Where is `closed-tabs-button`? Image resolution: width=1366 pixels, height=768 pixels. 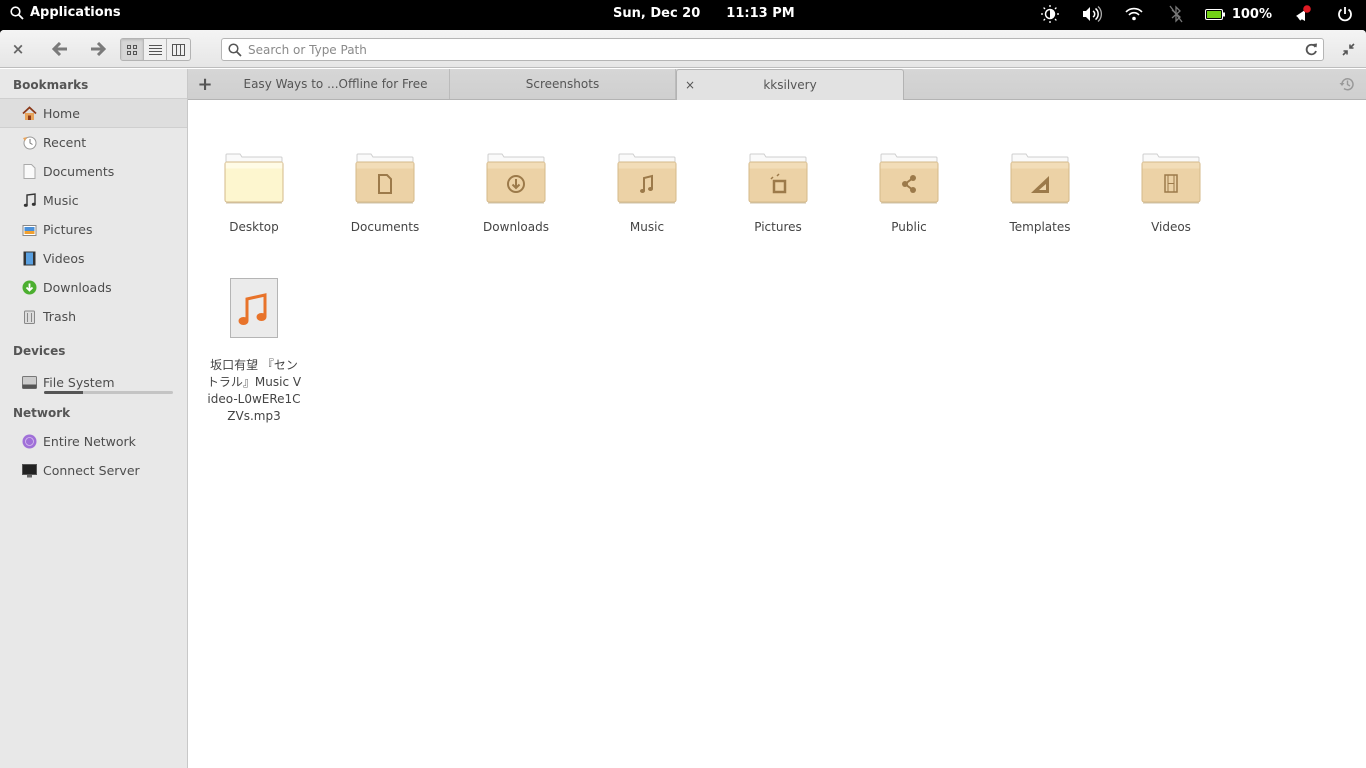
closed-tabs-button is located at coordinates (1347, 86).